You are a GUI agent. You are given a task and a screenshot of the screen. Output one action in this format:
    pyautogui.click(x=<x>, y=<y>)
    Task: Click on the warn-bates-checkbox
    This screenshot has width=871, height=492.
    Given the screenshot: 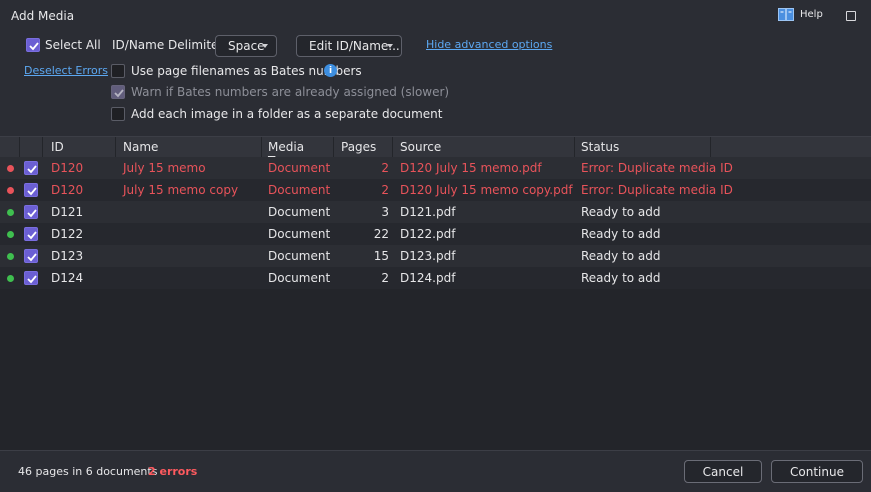 What is the action you would take?
    pyautogui.click(x=118, y=92)
    